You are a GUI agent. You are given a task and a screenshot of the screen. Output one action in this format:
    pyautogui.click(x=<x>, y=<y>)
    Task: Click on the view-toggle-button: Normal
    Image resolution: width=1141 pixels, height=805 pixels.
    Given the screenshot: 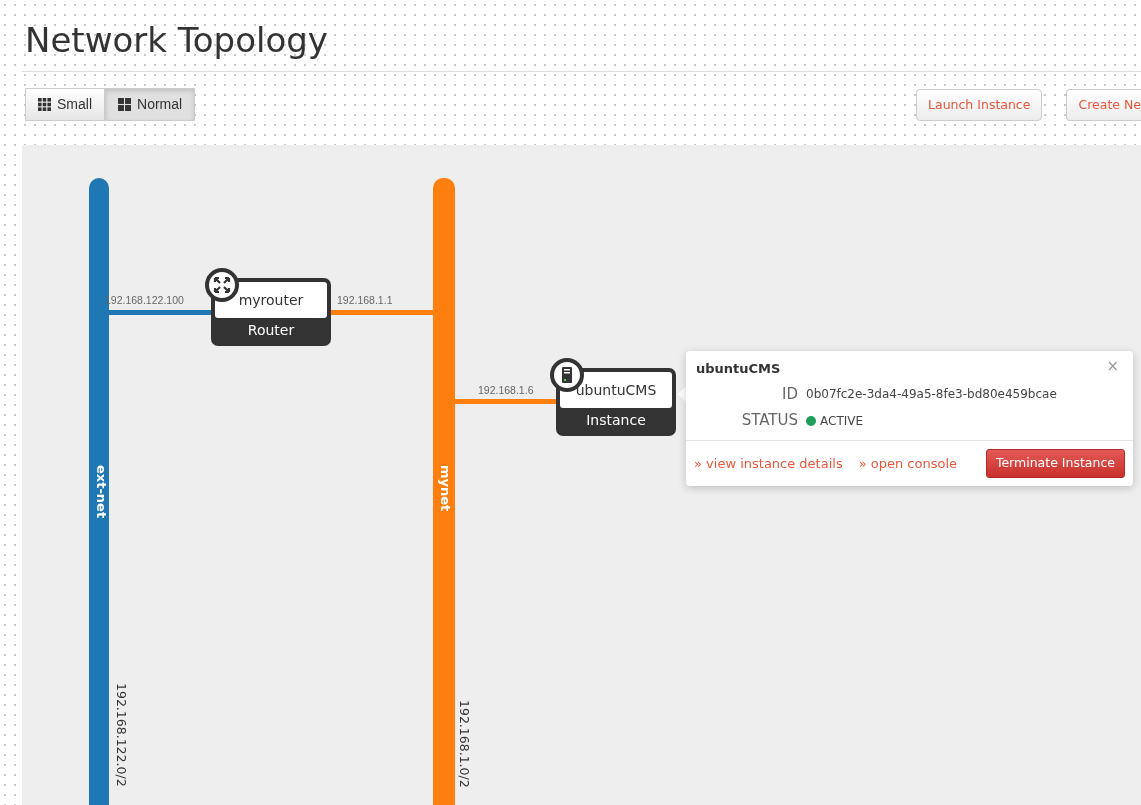 What is the action you would take?
    pyautogui.click(x=150, y=105)
    